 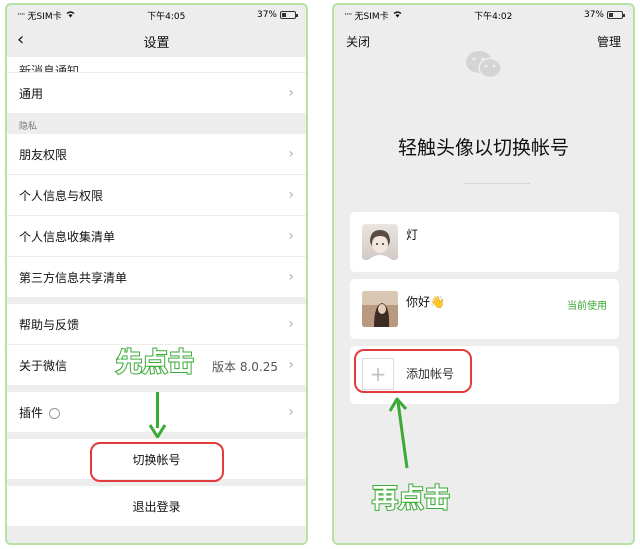 I want to click on page-title: 设置, so click(x=156, y=43).